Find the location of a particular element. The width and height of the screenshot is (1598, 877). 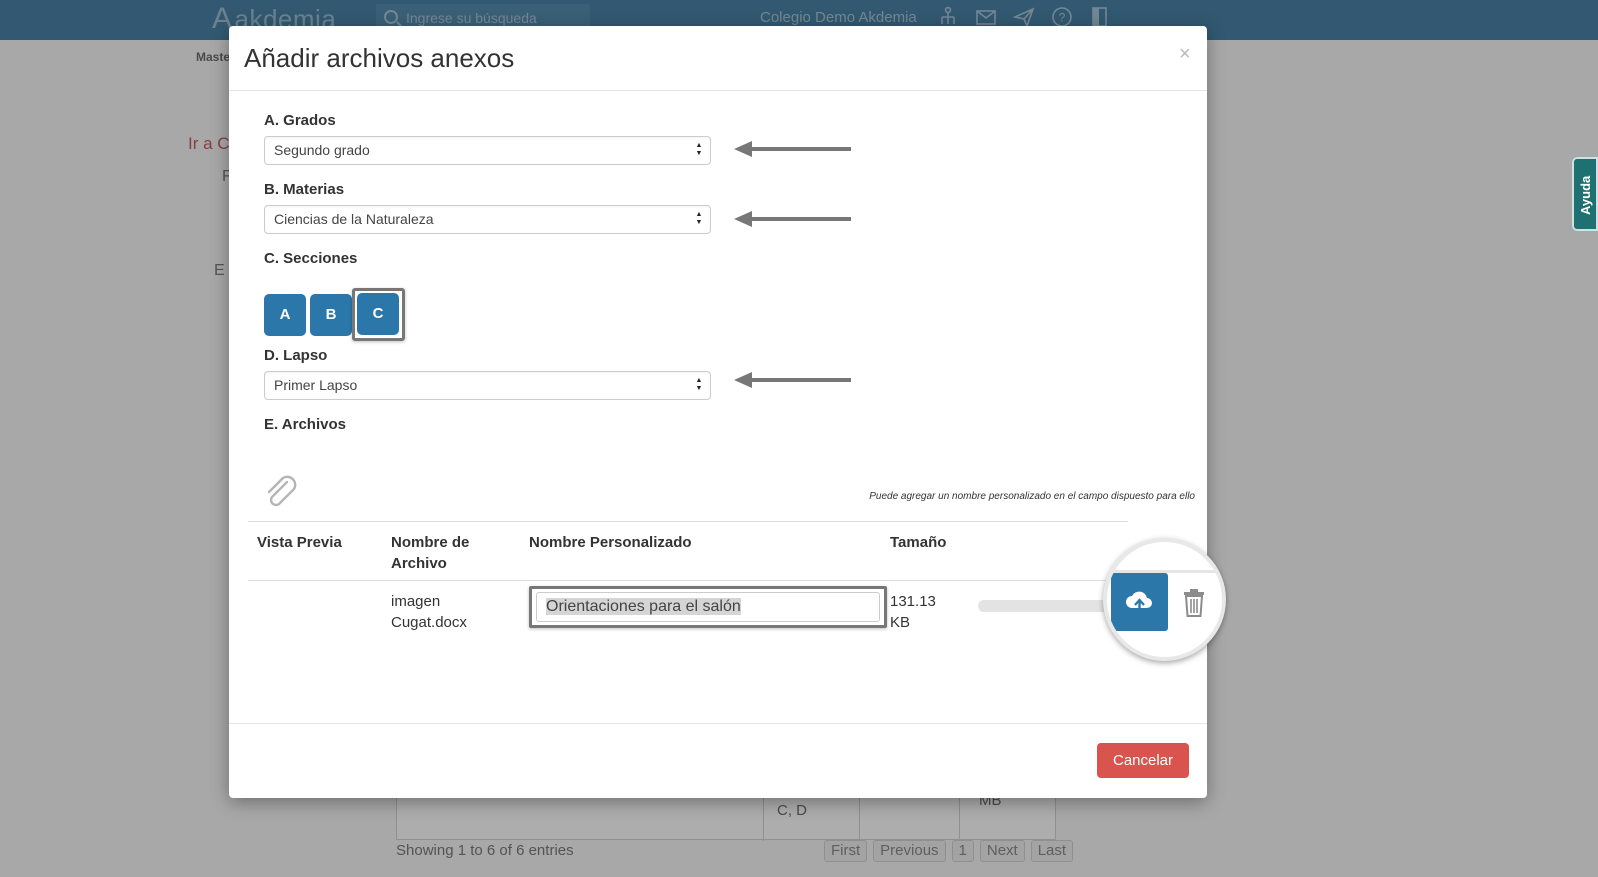

upload-progress-bar is located at coordinates (1045, 606).